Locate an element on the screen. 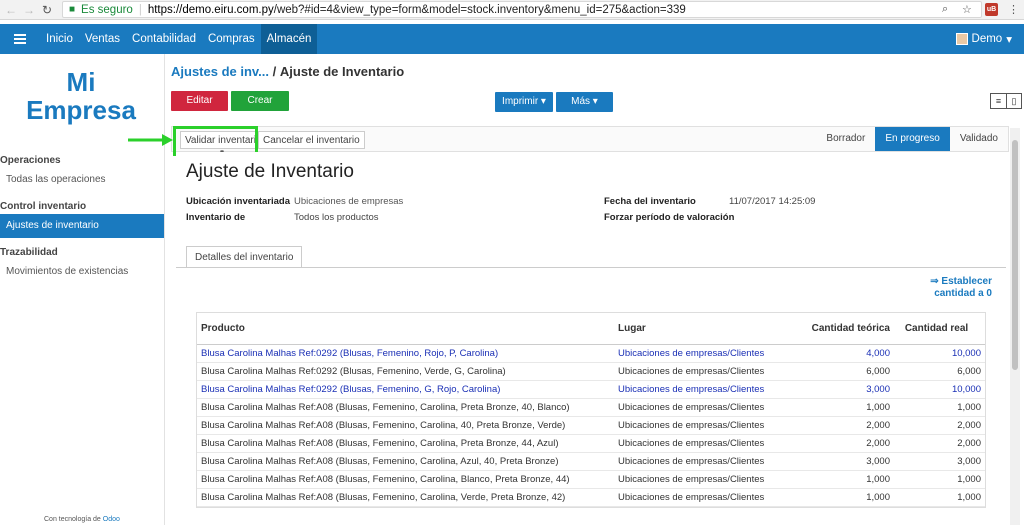 The image size is (1024, 525). menu-contabilidad: Contabilidad is located at coordinates (164, 39).